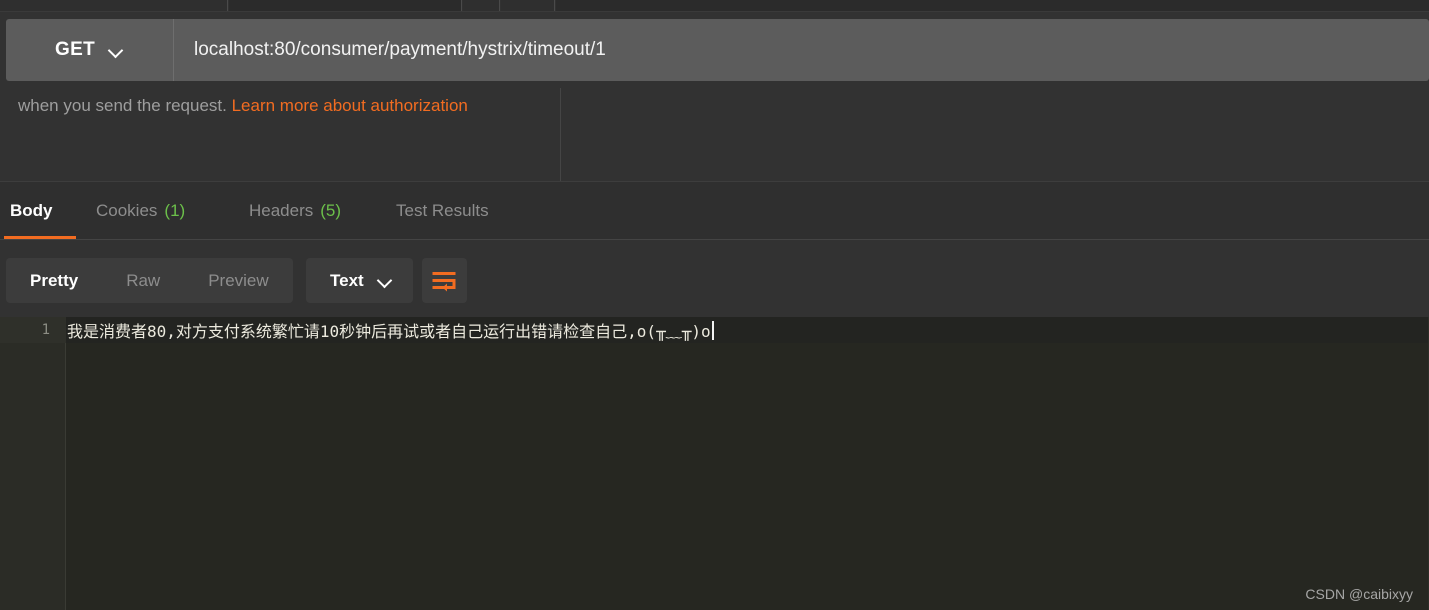 This screenshot has height=610, width=1429. I want to click on top-strip-divider, so click(714, 11).